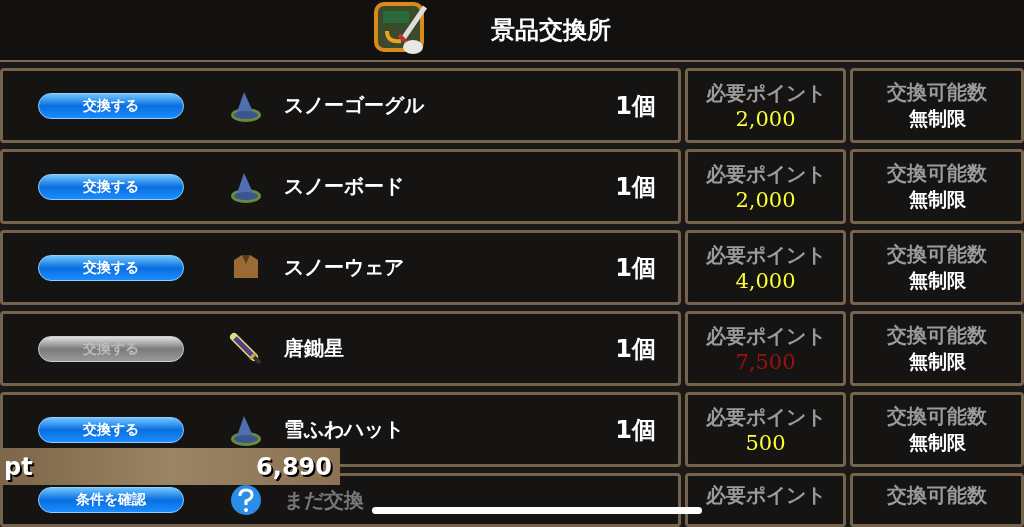  Describe the element at coordinates (18, 466) in the screenshot. I see `balance-label: pt` at that location.